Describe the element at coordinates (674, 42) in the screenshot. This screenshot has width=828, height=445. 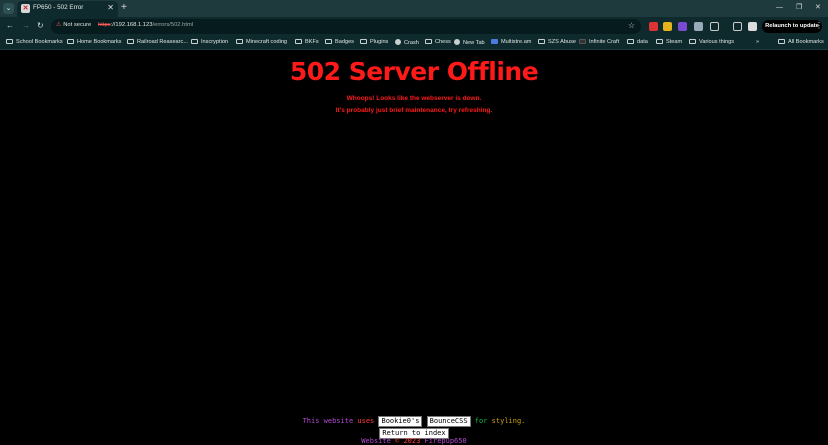
I see `bookmark-label: Steam` at that location.